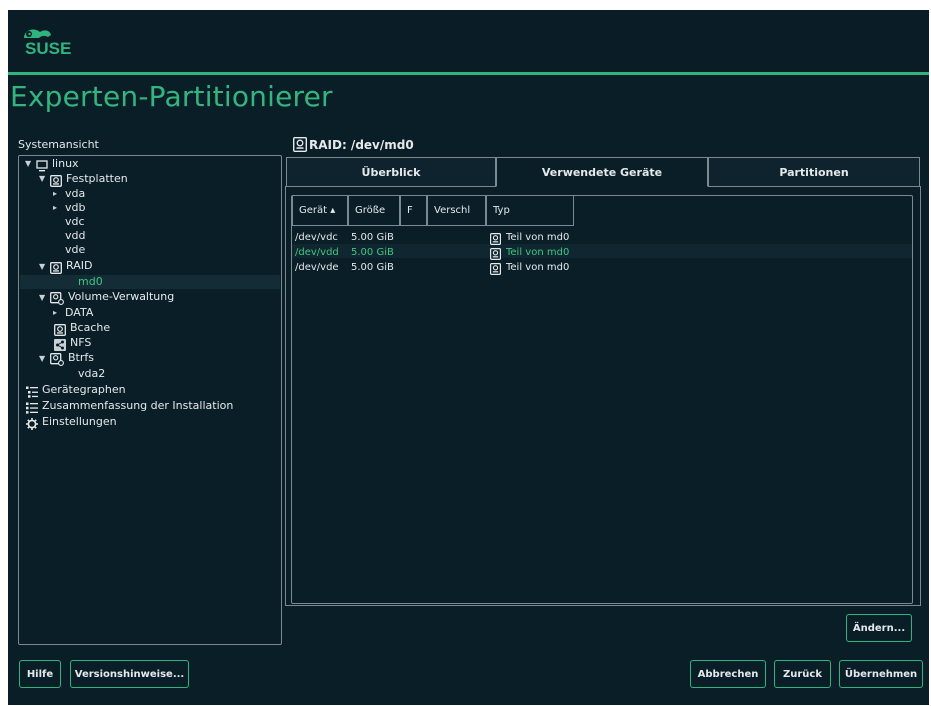 This screenshot has height=706, width=931. What do you see at coordinates (316, 237) in the screenshot?
I see `cell-device: /dev/vdc` at bounding box center [316, 237].